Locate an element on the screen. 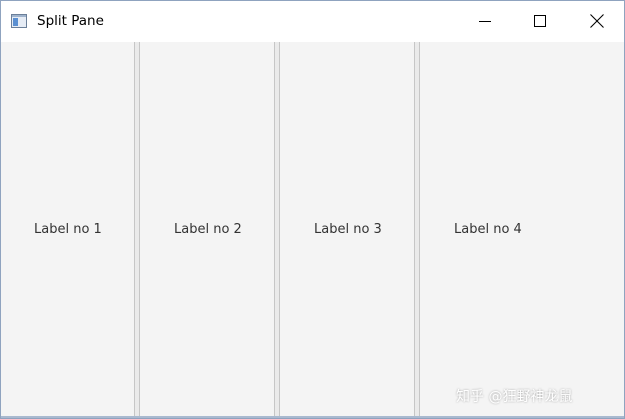  window-icon is located at coordinates (19, 21).